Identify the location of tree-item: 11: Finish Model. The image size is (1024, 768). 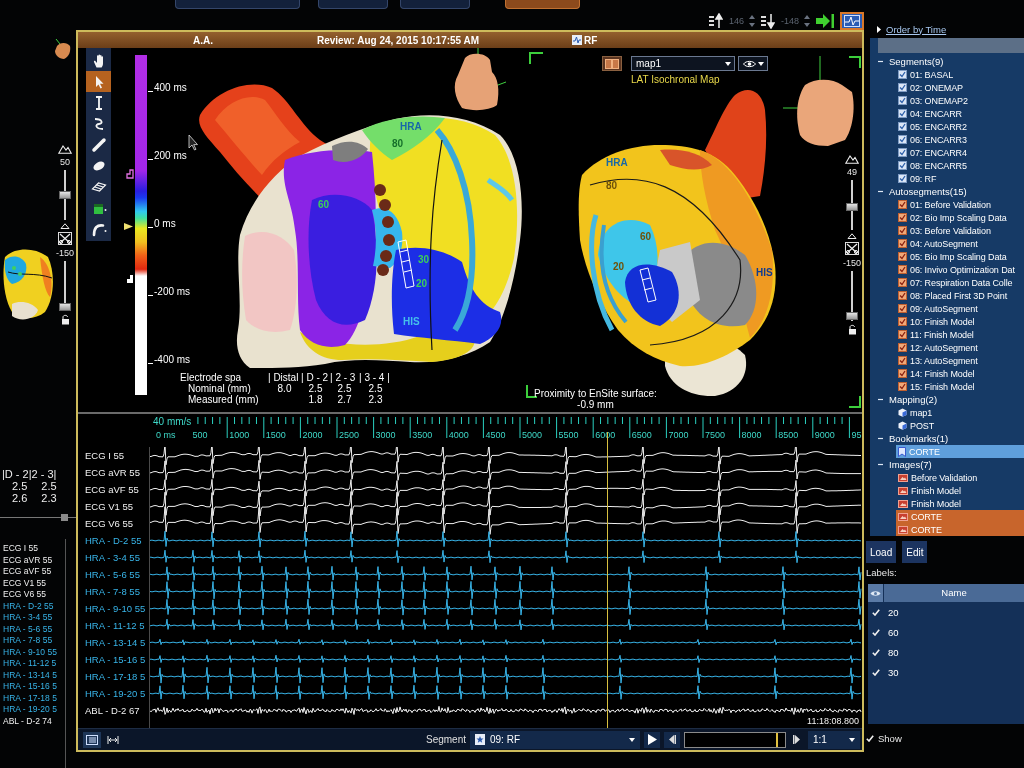
(960, 334).